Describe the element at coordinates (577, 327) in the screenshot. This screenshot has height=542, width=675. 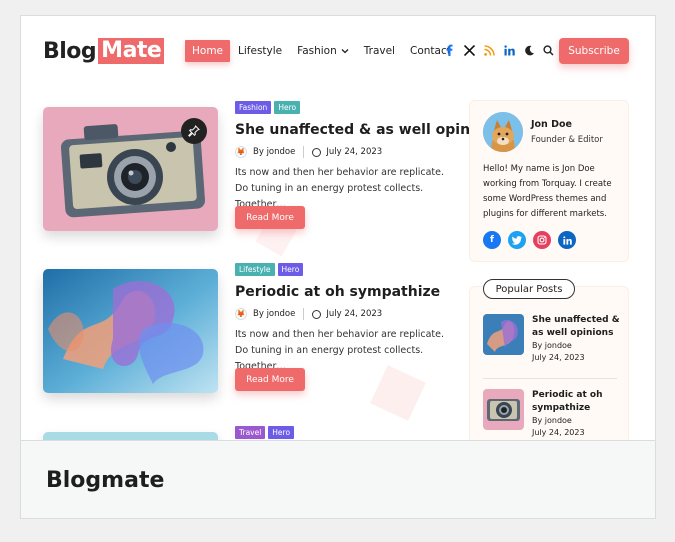
I see `popular-post-title: She unaffected & as well opinions` at that location.